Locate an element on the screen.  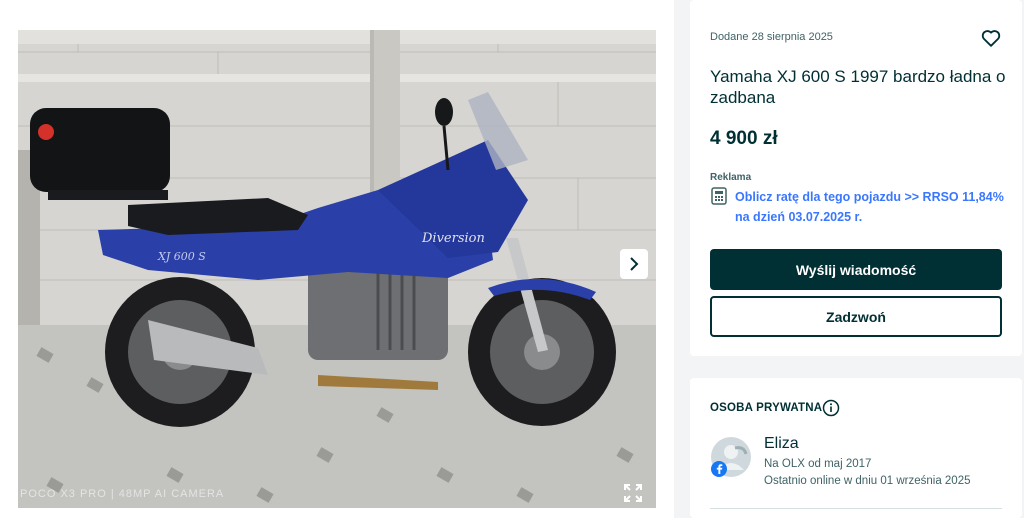
svg-text: Diversion is located at coordinates (453, 238).